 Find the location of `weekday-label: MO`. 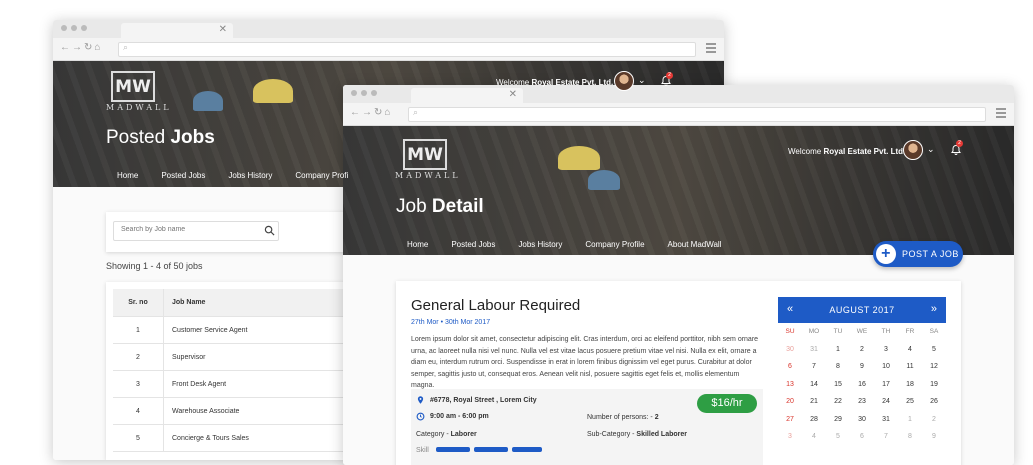

weekday-label: MO is located at coordinates (814, 331).